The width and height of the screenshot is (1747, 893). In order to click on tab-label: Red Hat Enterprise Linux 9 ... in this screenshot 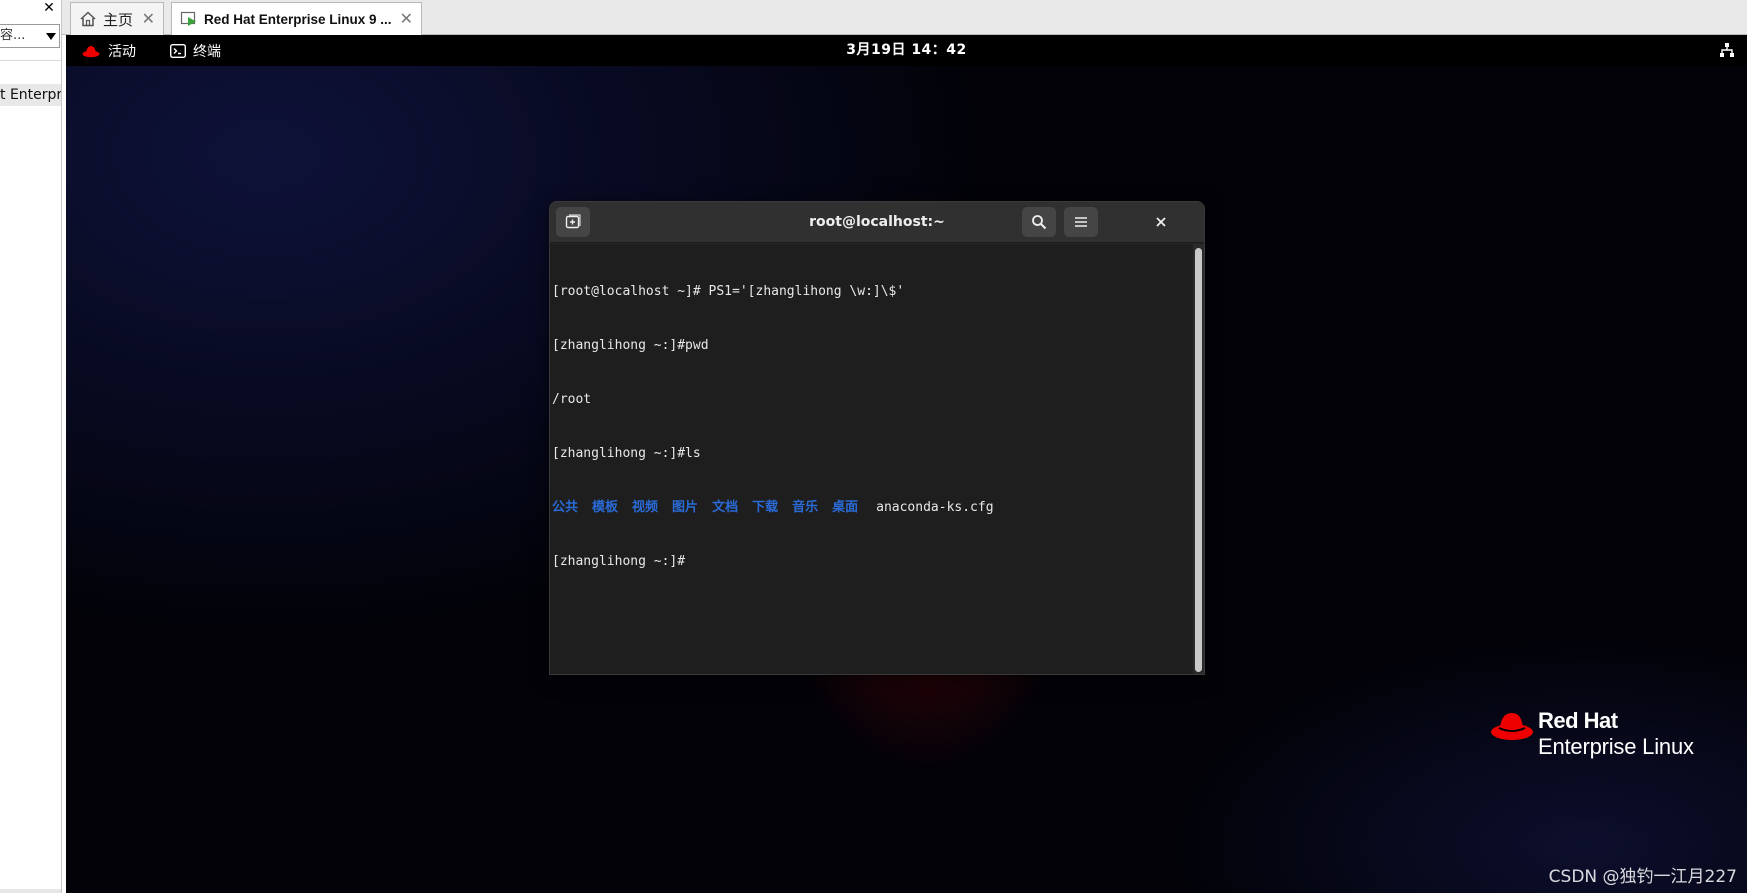, I will do `click(298, 19)`.